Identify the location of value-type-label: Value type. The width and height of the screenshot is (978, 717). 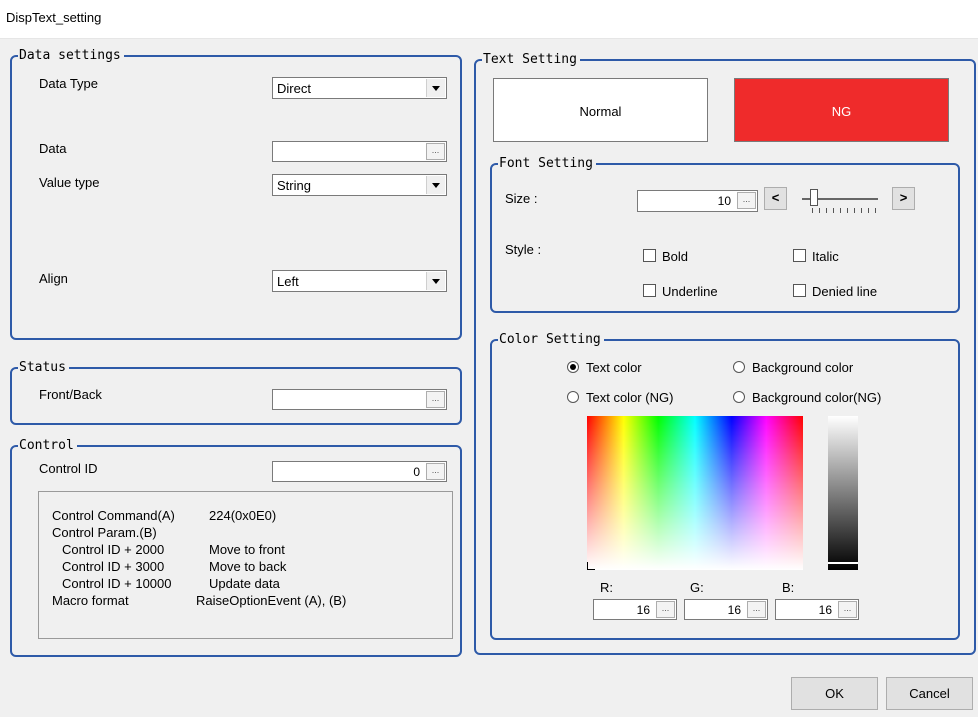
(69, 182).